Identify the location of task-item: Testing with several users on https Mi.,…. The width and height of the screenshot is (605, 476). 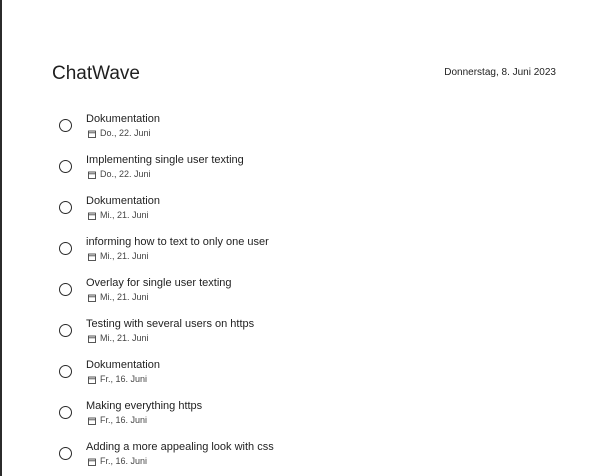
(303, 335).